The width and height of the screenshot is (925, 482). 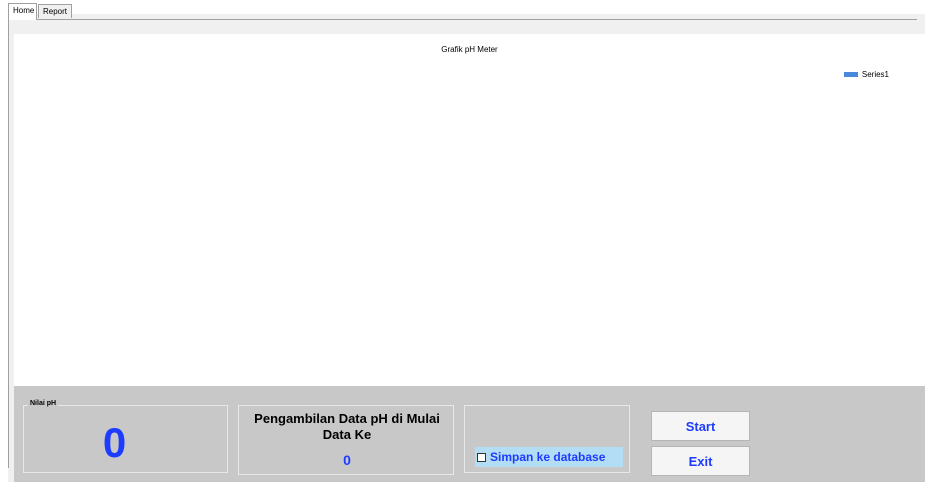 I want to click on save-checkbox-label: Simpan ke database, so click(x=547, y=457).